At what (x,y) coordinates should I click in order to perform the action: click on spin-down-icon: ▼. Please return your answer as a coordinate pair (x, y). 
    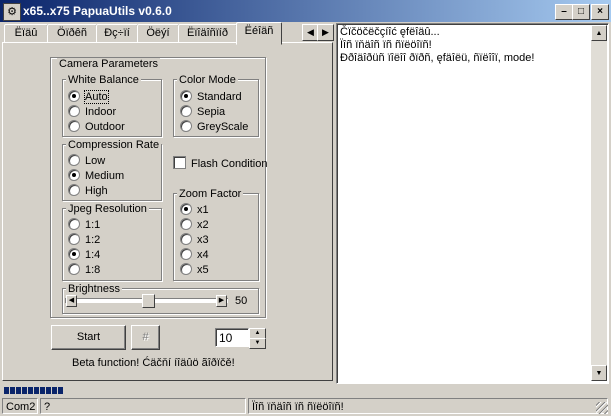
    Looking at the image, I should click on (257, 343).